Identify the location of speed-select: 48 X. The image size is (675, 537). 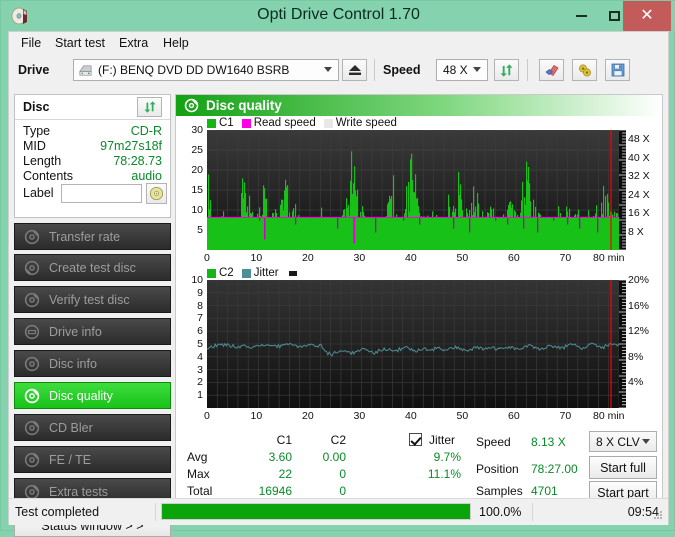
(462, 70).